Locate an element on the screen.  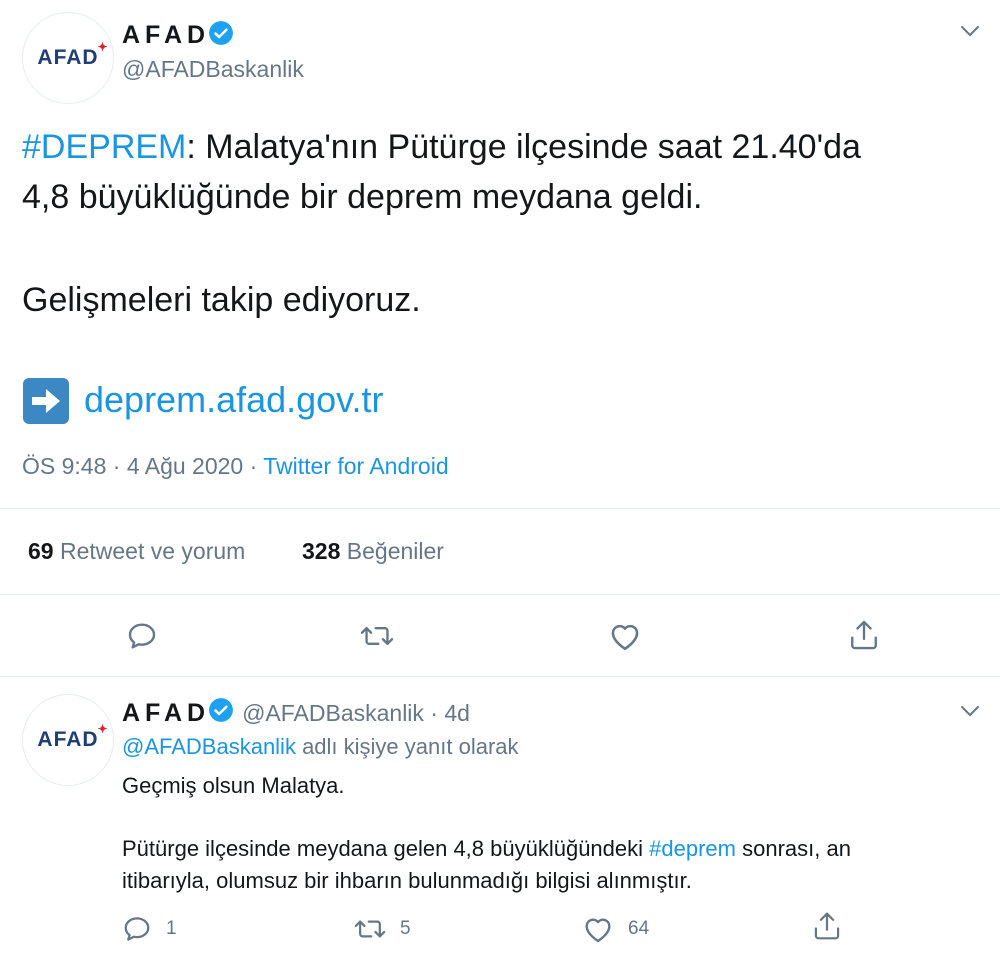
like-action: 64 is located at coordinates (615, 929).